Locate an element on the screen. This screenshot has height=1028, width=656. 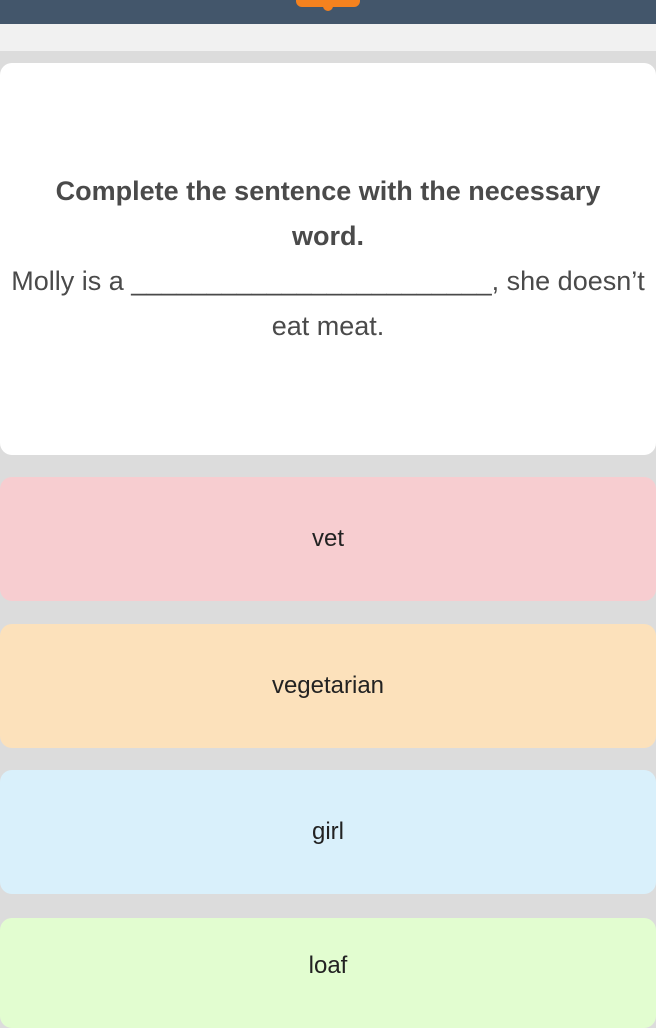
answer-label: loaf is located at coordinates (328, 965).